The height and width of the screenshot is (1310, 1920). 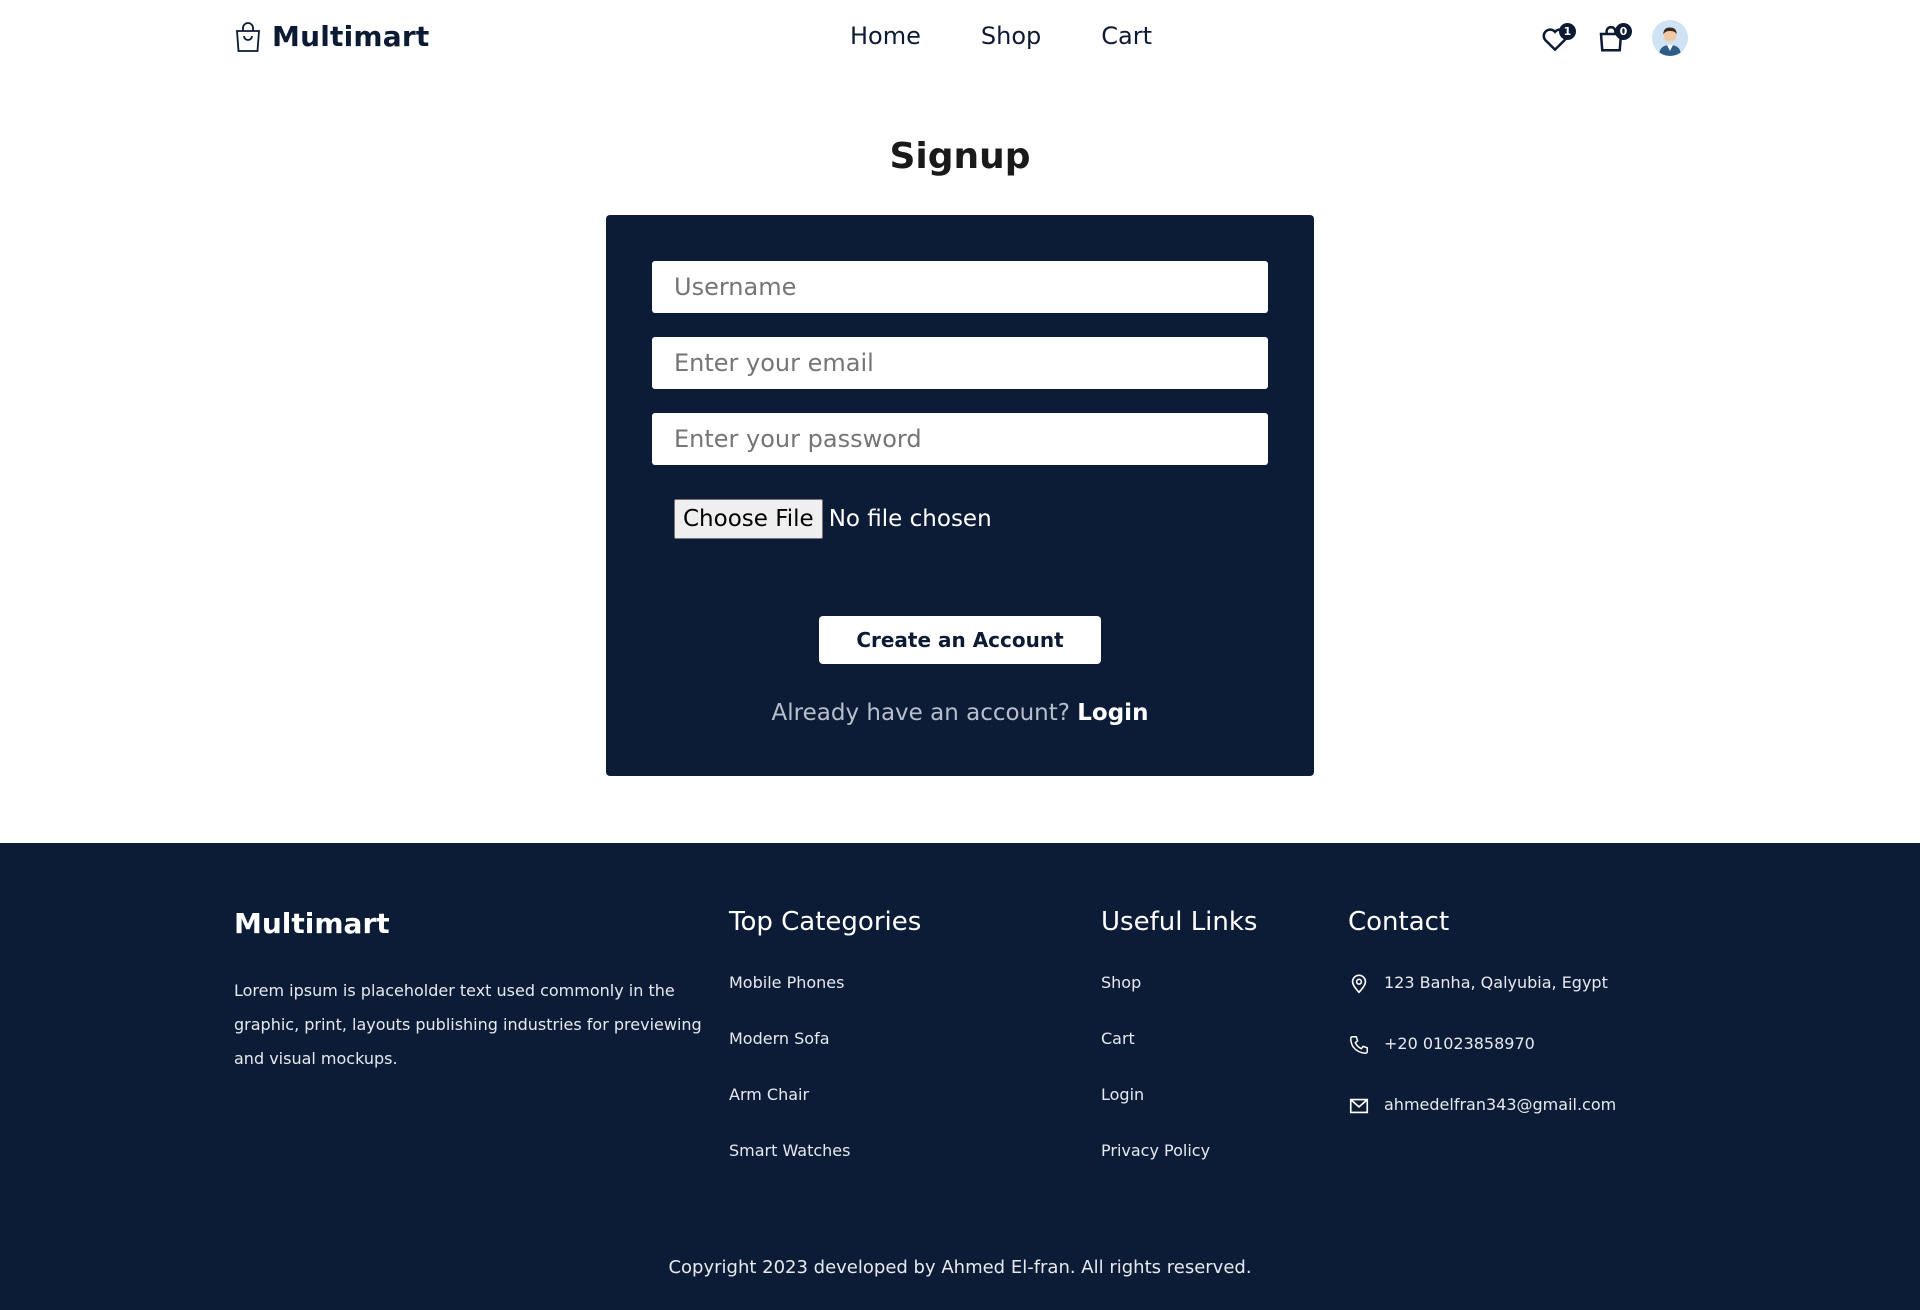 I want to click on footer-link-item: Privacy Policy, so click(x=1179, y=1169).